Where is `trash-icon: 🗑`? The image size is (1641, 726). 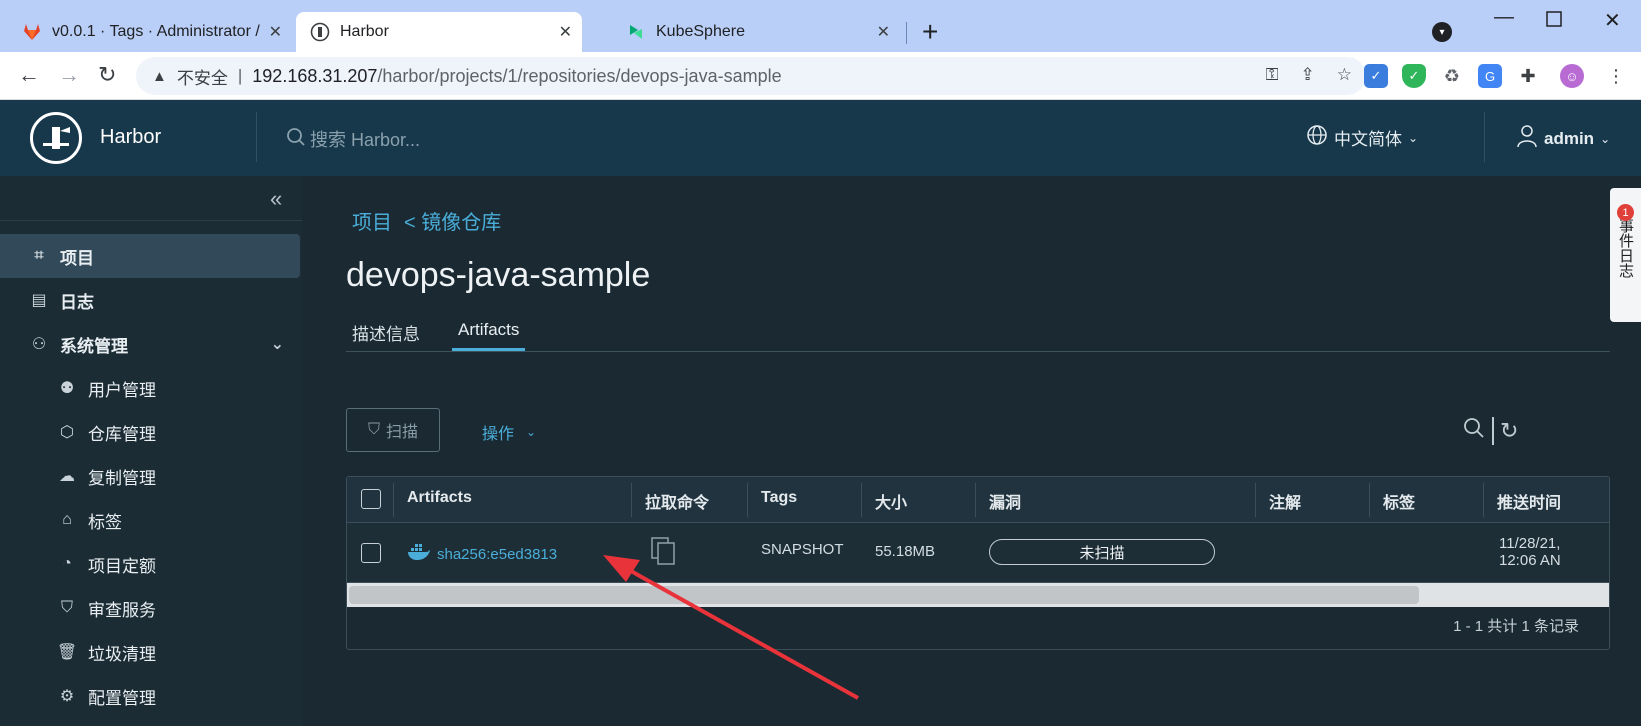
trash-icon: 🗑 is located at coordinates (67, 652).